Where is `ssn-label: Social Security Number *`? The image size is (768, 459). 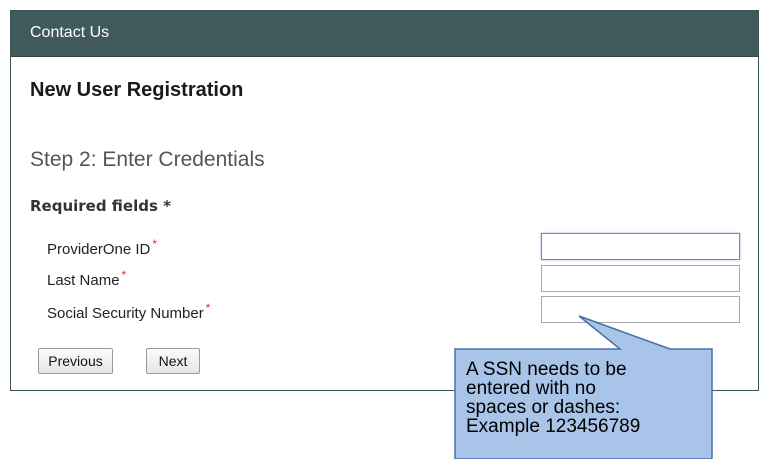
ssn-label: Social Security Number * is located at coordinates (128, 311).